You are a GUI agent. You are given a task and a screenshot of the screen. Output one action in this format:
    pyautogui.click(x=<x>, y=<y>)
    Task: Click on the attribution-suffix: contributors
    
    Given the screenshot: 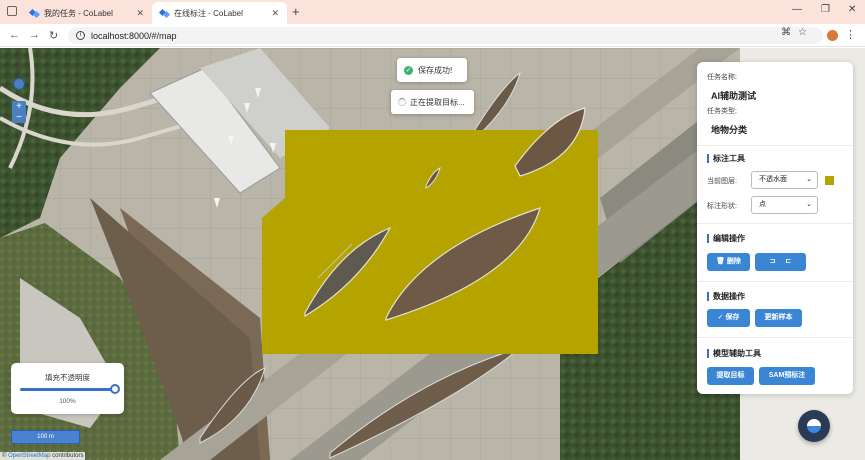 What is the action you would take?
    pyautogui.click(x=67, y=456)
    